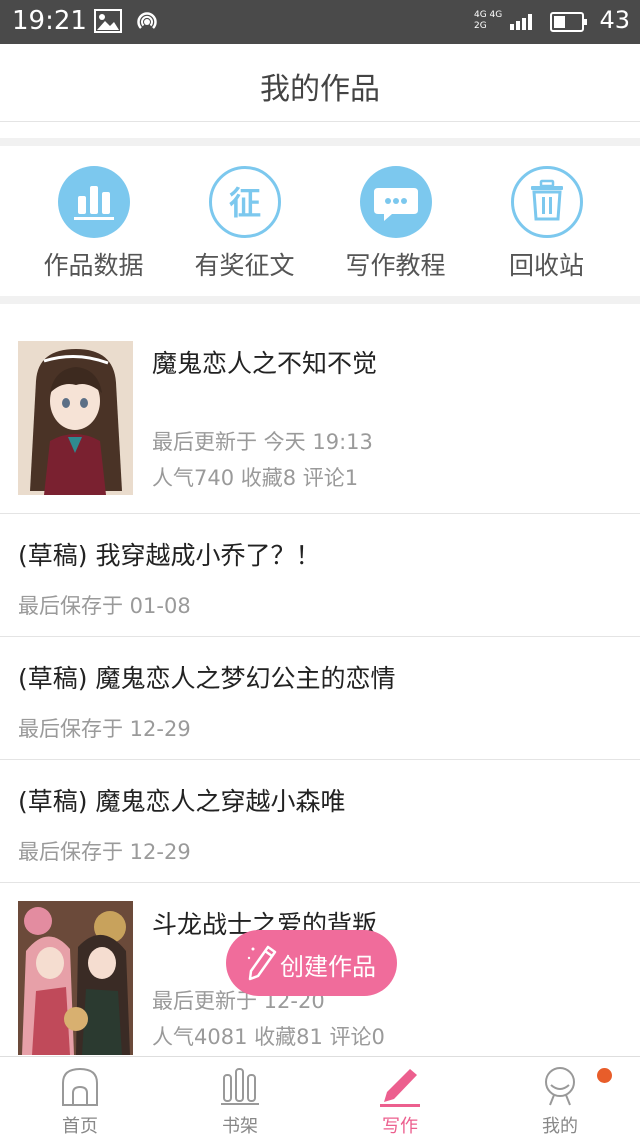  What do you see at coordinates (108, 23) in the screenshot?
I see `image-icon` at bounding box center [108, 23].